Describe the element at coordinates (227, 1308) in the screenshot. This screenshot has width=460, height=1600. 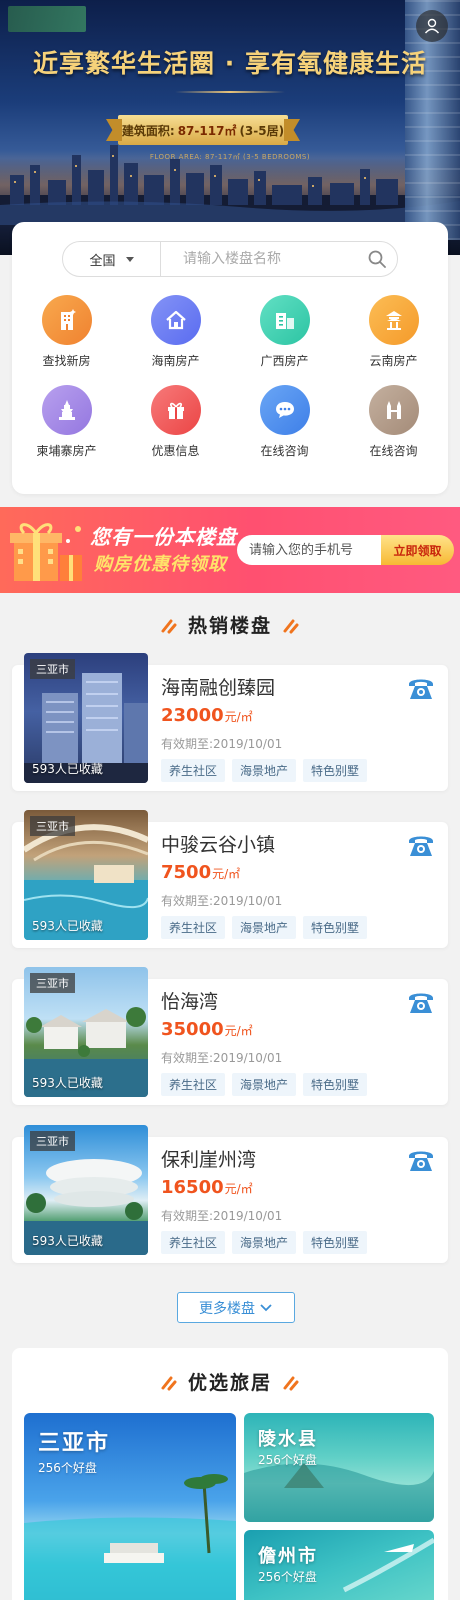
I see `more-listings-label: 更多楼盘` at that location.